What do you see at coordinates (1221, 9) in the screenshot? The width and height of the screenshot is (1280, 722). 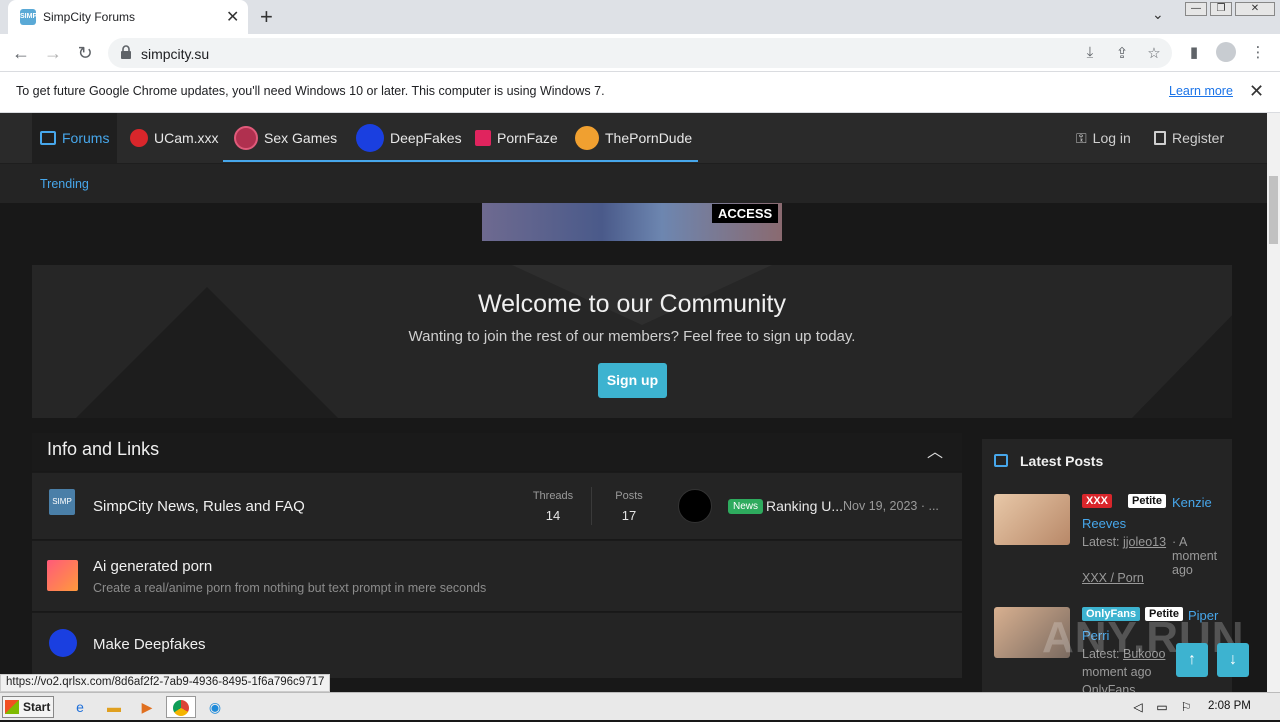 I see `maximize-button: ❐` at bounding box center [1221, 9].